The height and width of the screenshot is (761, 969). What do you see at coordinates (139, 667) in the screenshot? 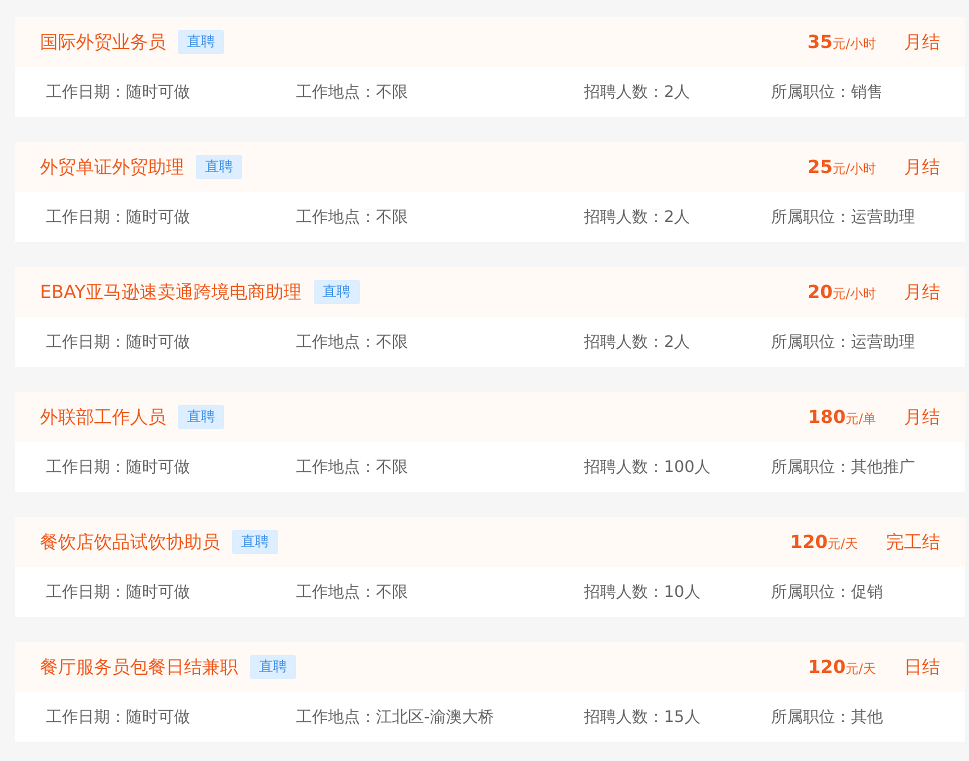
I see `job-title-link: 餐厅服务员包餐日结兼职` at bounding box center [139, 667].